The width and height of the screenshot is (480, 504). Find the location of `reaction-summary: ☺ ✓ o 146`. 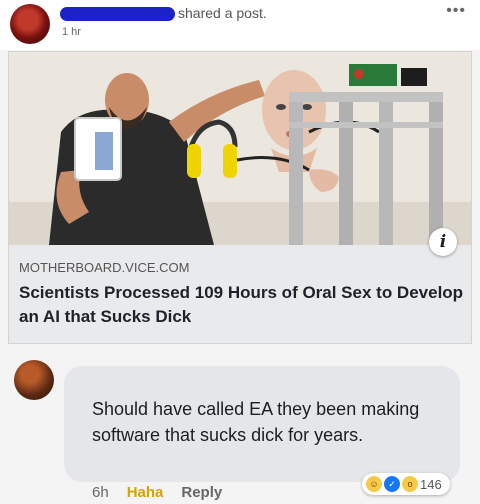

reaction-summary: ☺ ✓ o 146 is located at coordinates (406, 484).